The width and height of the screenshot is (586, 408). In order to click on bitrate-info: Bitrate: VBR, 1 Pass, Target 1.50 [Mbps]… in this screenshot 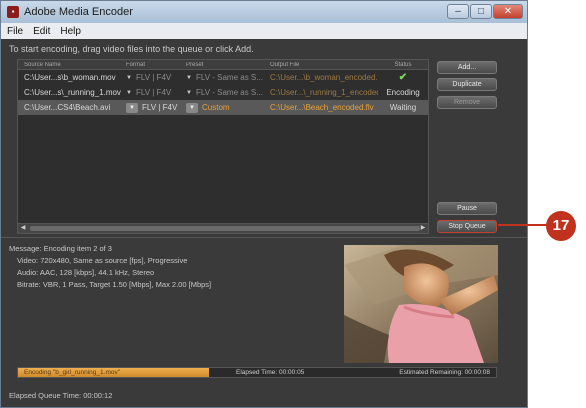, I will do `click(114, 284)`.